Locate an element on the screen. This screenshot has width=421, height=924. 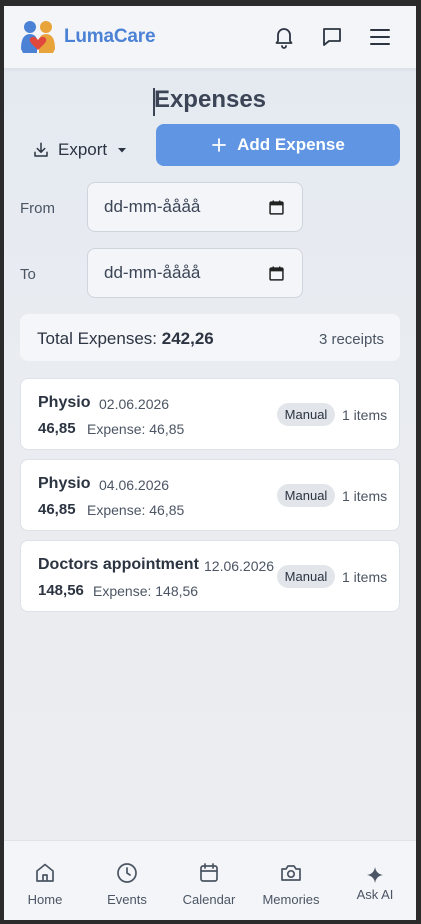
menu-icon is located at coordinates (380, 37).